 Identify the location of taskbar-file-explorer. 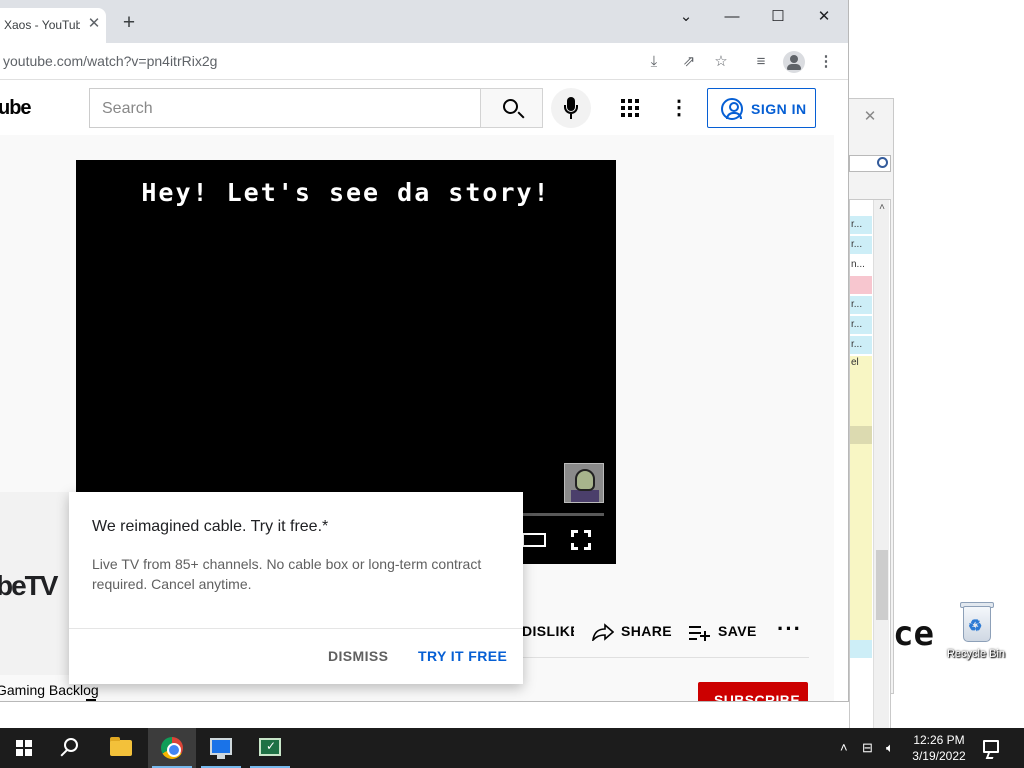
(122, 748).